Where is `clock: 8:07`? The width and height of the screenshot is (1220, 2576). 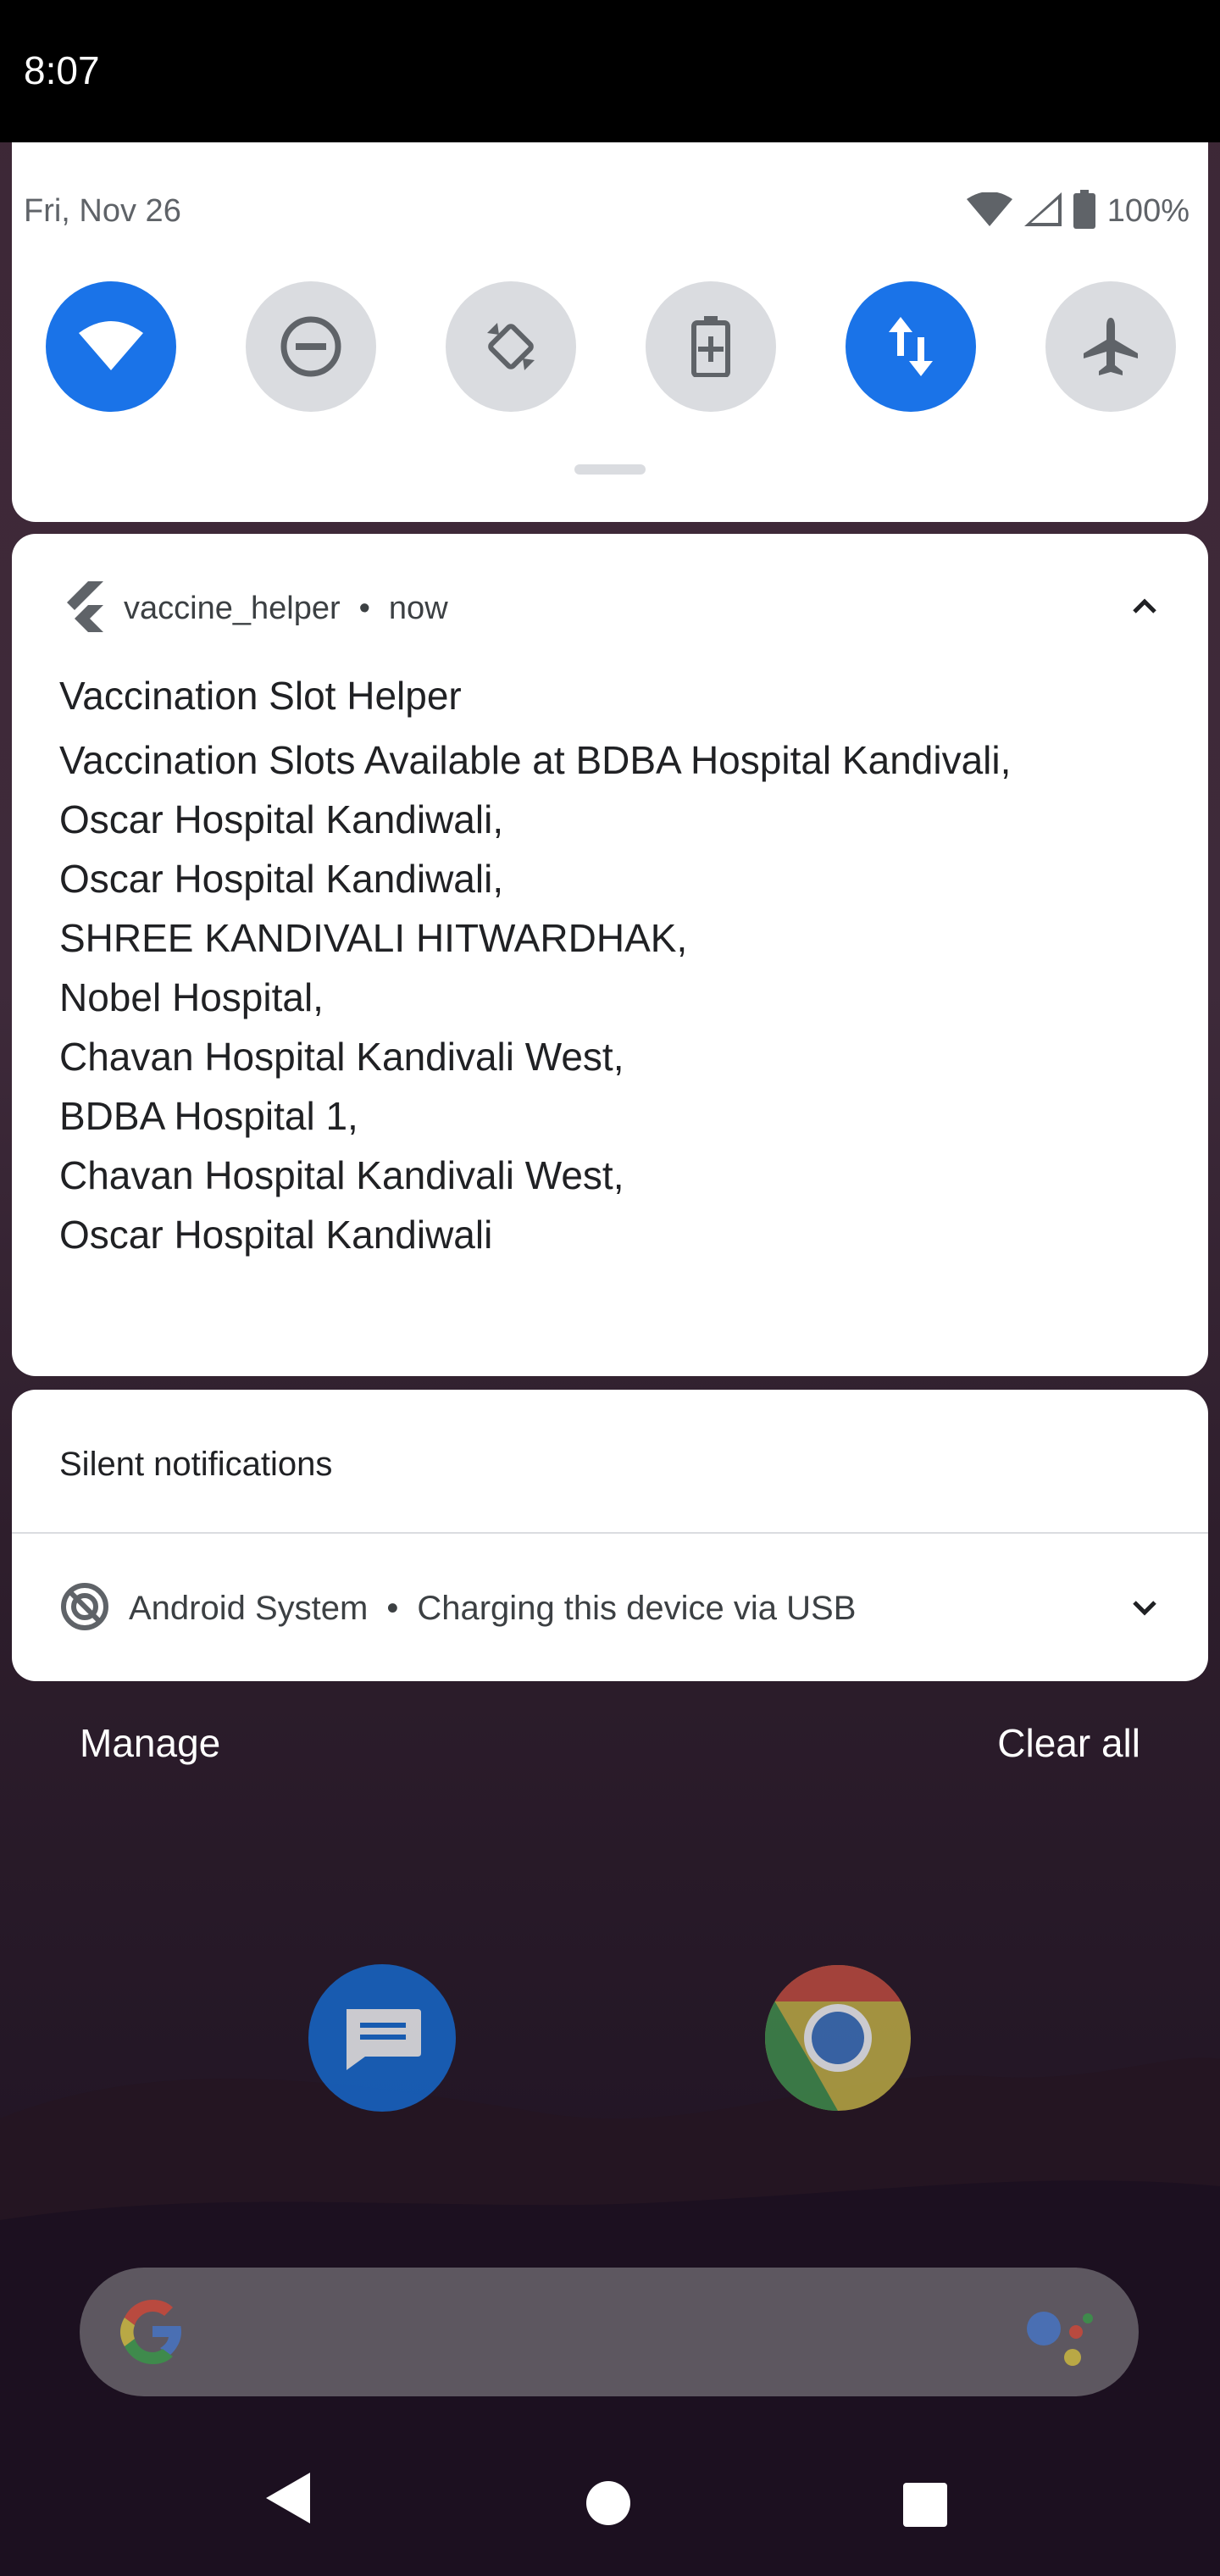 clock: 8:07 is located at coordinates (62, 70).